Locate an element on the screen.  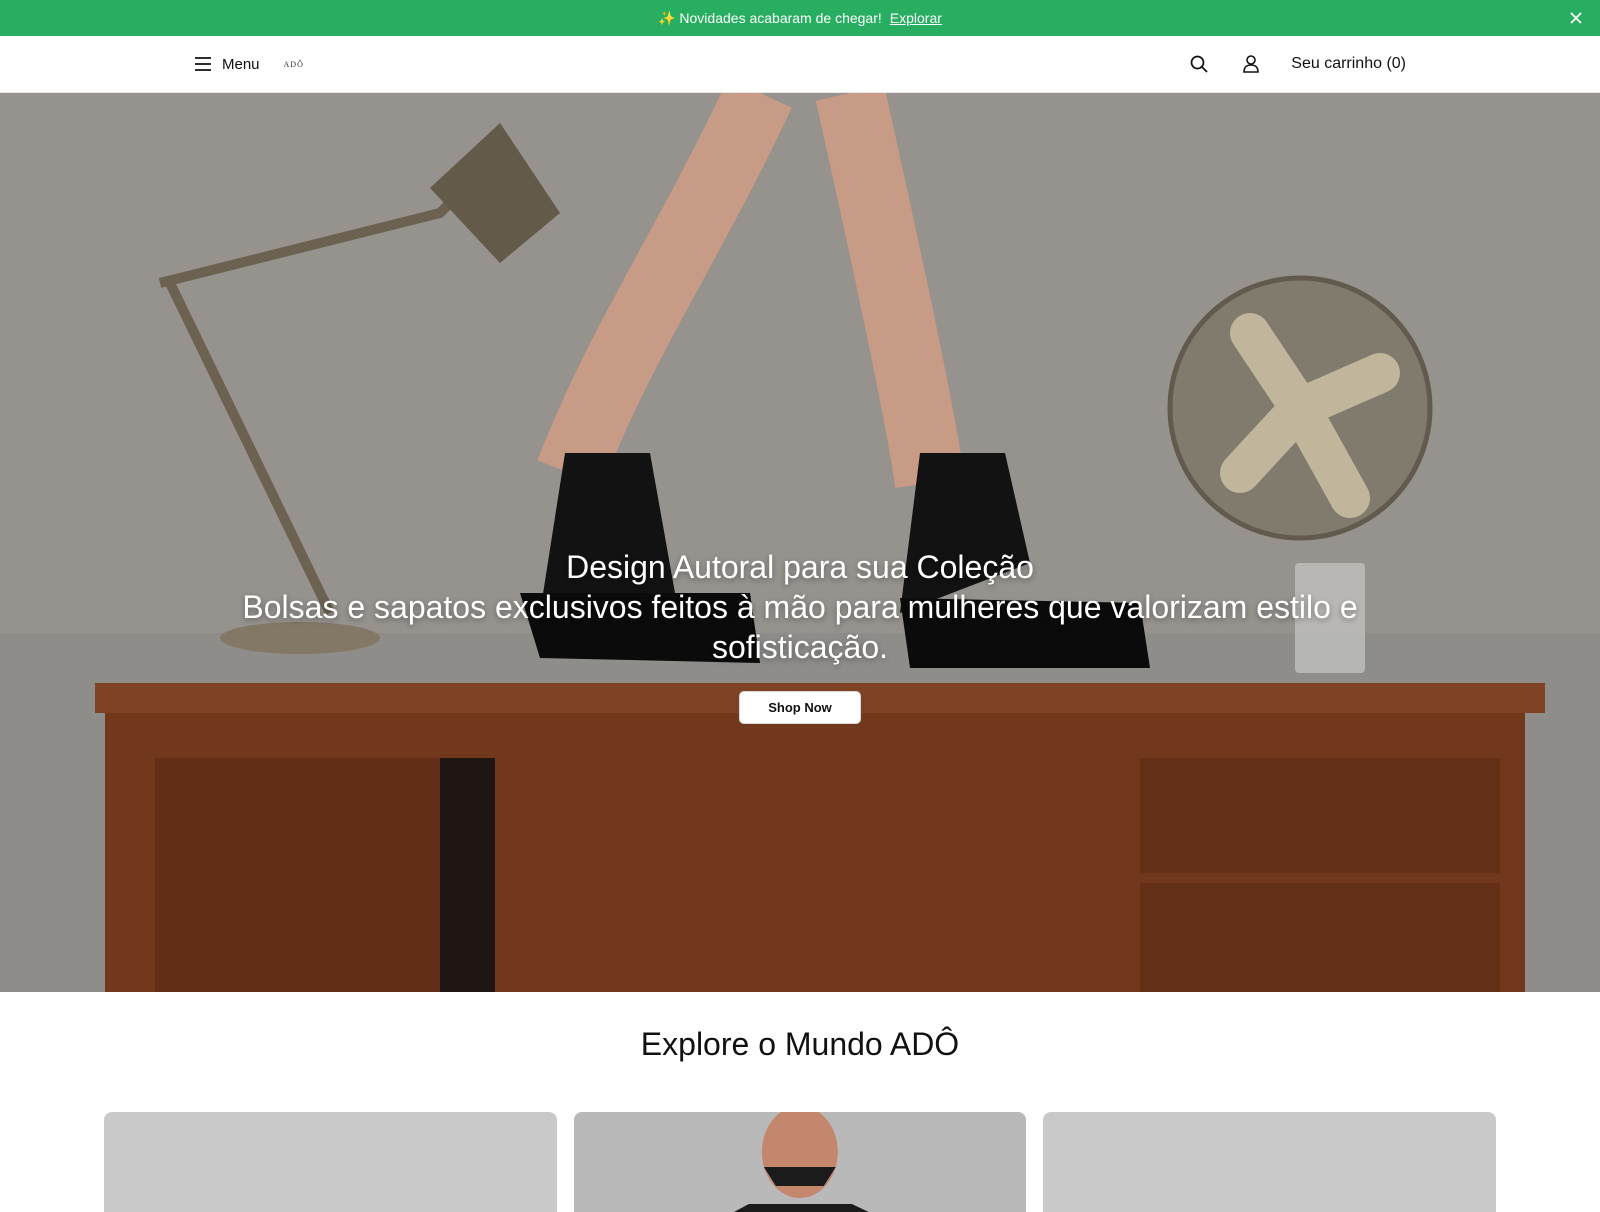
close-icon is located at coordinates (1576, 18).